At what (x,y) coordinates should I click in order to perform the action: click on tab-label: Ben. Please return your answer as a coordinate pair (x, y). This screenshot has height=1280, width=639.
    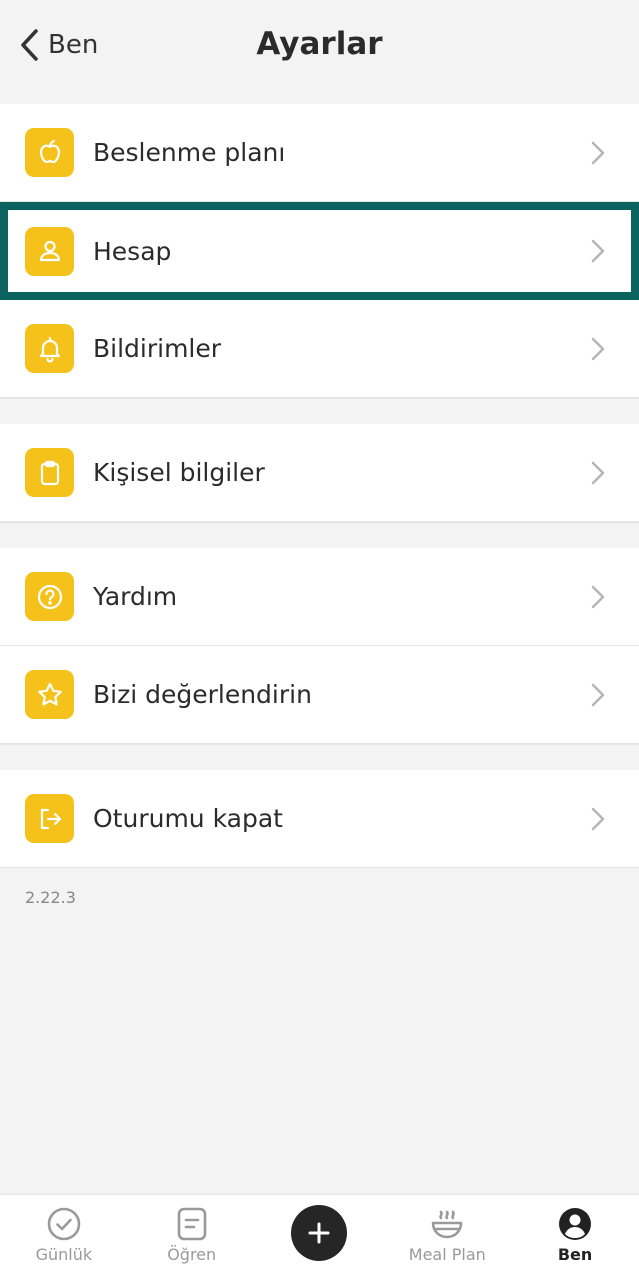
    Looking at the image, I should click on (575, 1254).